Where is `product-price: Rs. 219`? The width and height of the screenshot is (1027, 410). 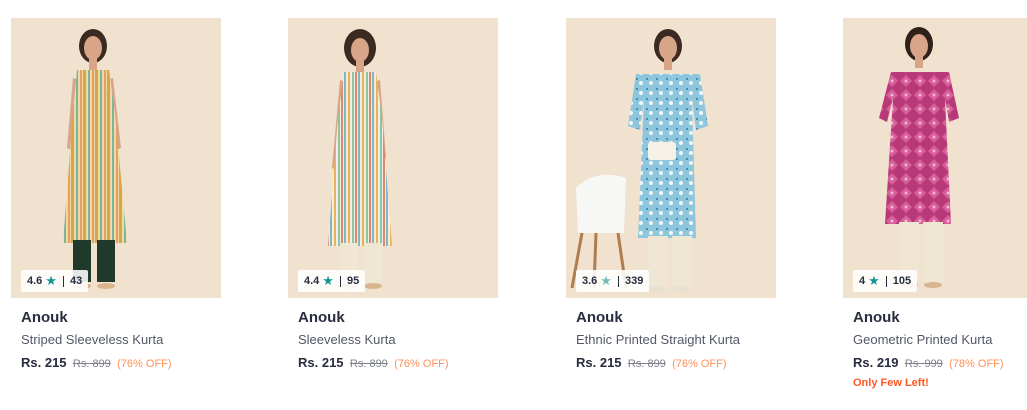
product-price: Rs. 219 is located at coordinates (876, 362).